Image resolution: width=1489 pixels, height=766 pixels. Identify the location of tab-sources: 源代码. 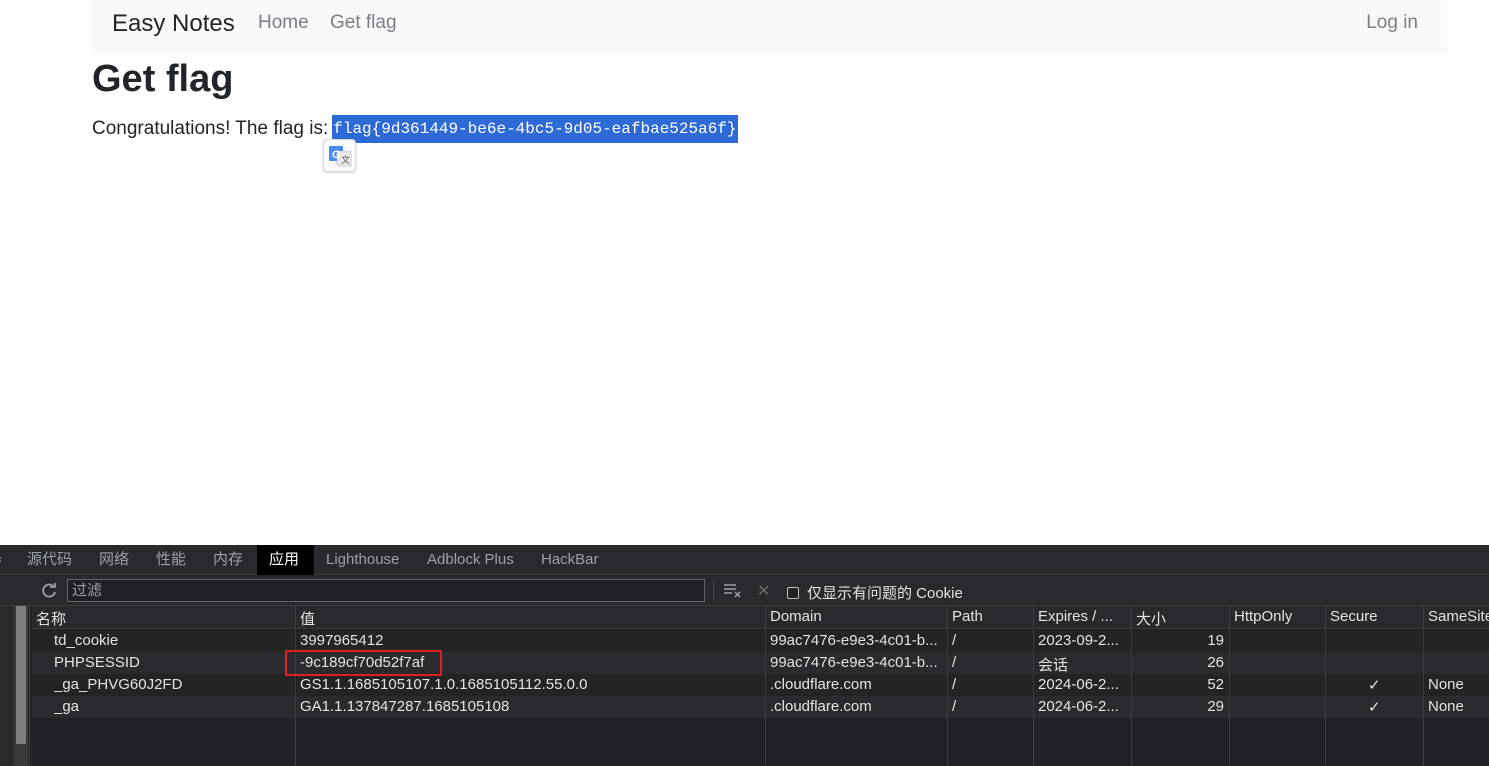
(49, 560).